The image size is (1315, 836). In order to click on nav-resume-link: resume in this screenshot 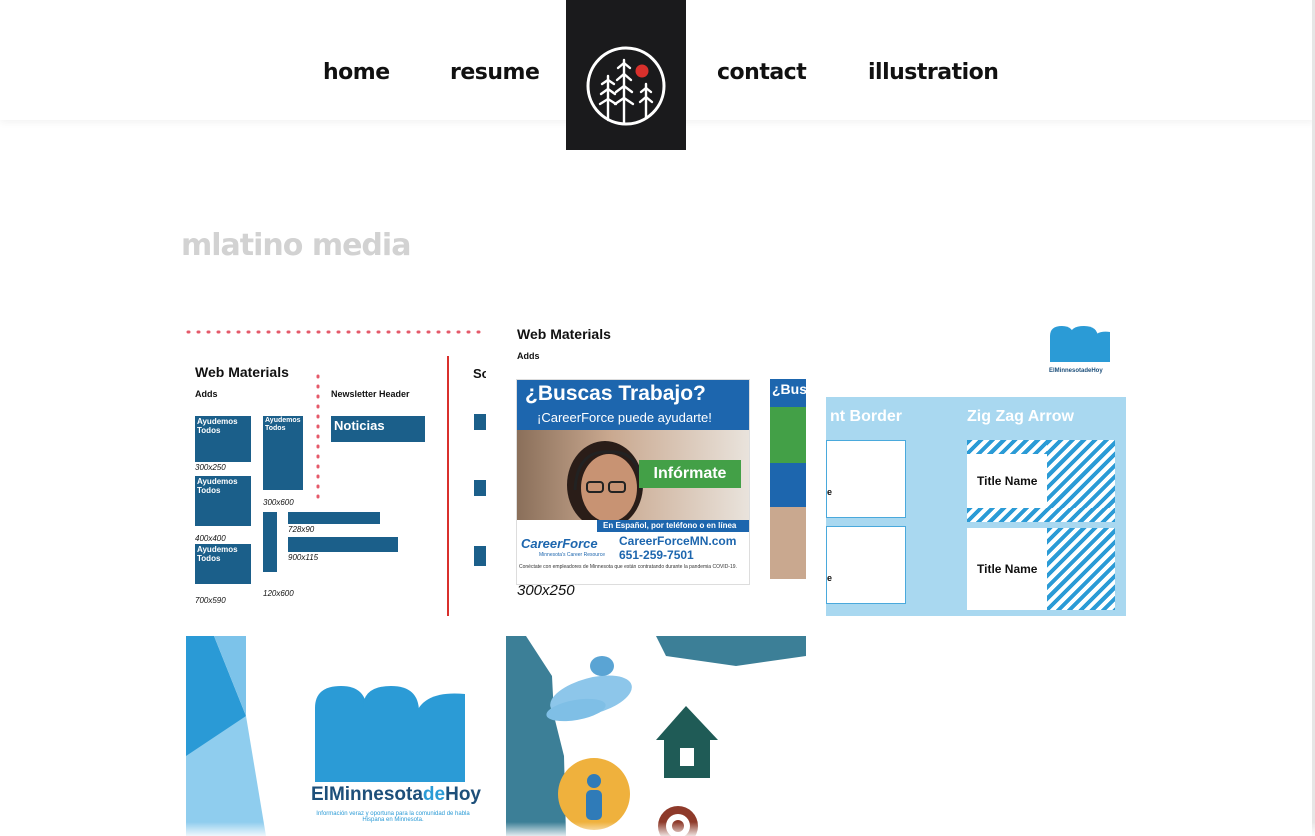, I will do `click(495, 72)`.